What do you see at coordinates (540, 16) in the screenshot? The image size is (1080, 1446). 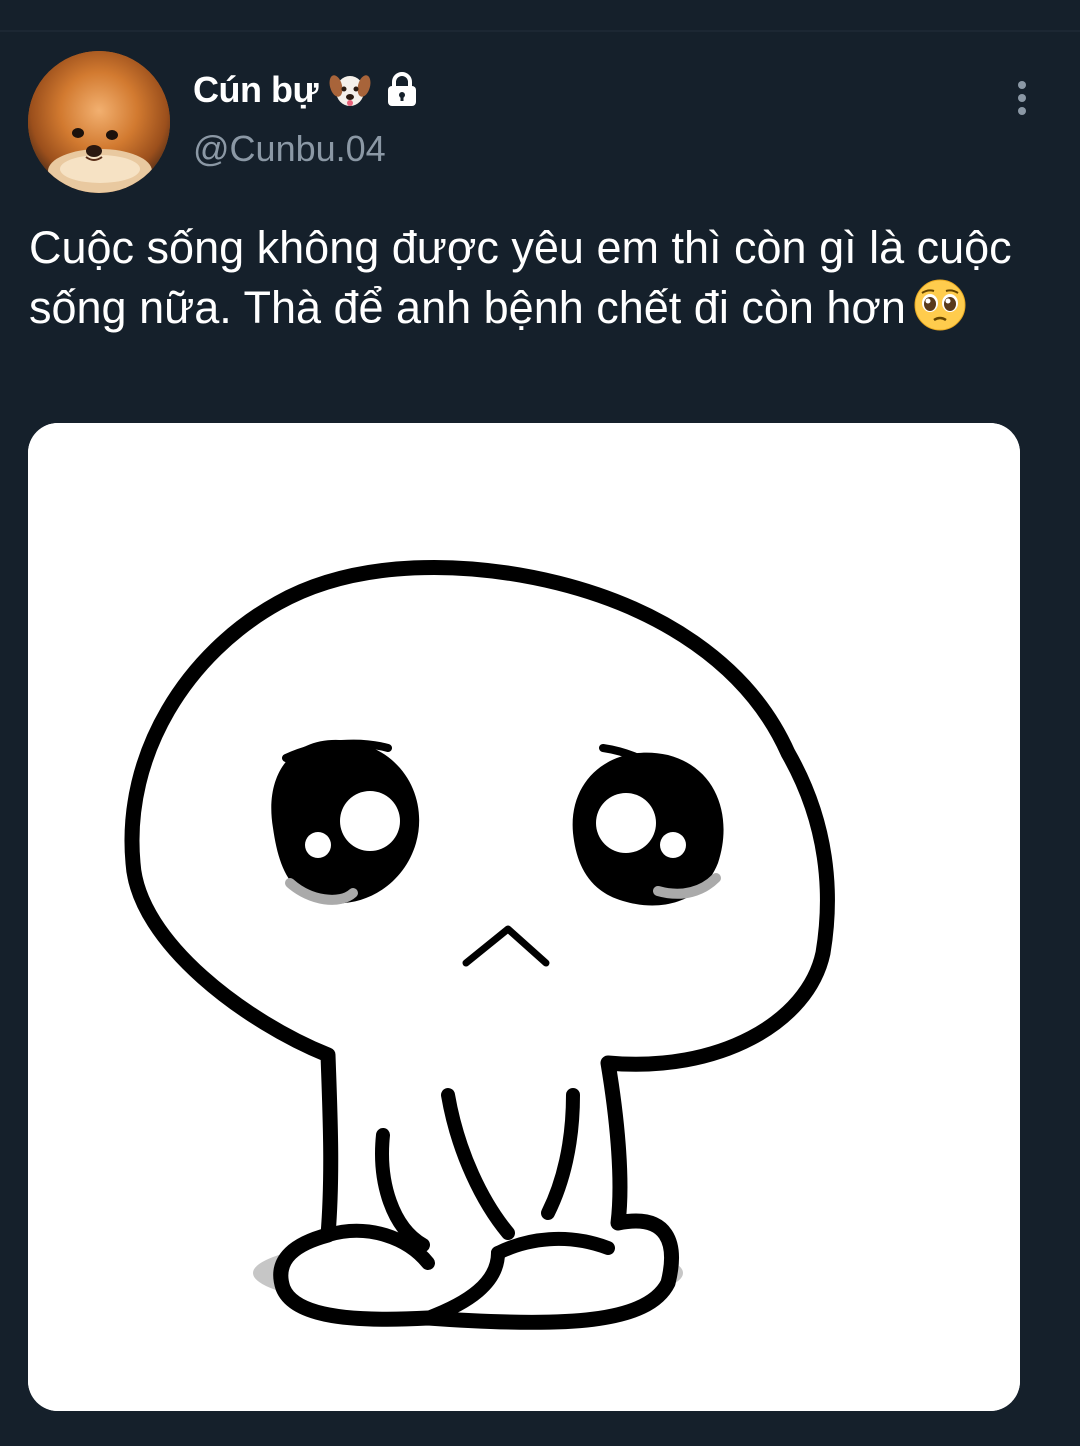 I see `top-bar` at bounding box center [540, 16].